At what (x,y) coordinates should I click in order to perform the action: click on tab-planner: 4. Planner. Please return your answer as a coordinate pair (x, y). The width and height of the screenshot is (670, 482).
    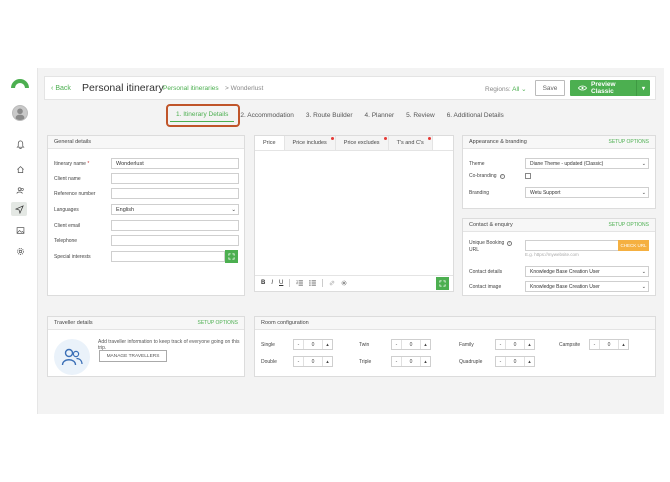
    Looking at the image, I should click on (380, 115).